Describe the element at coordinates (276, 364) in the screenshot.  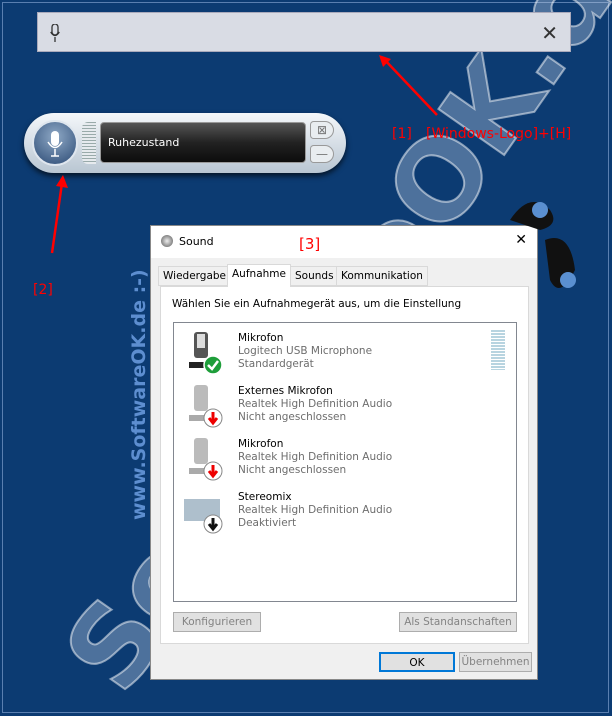
I see `device-status: Standardgerät` at that location.